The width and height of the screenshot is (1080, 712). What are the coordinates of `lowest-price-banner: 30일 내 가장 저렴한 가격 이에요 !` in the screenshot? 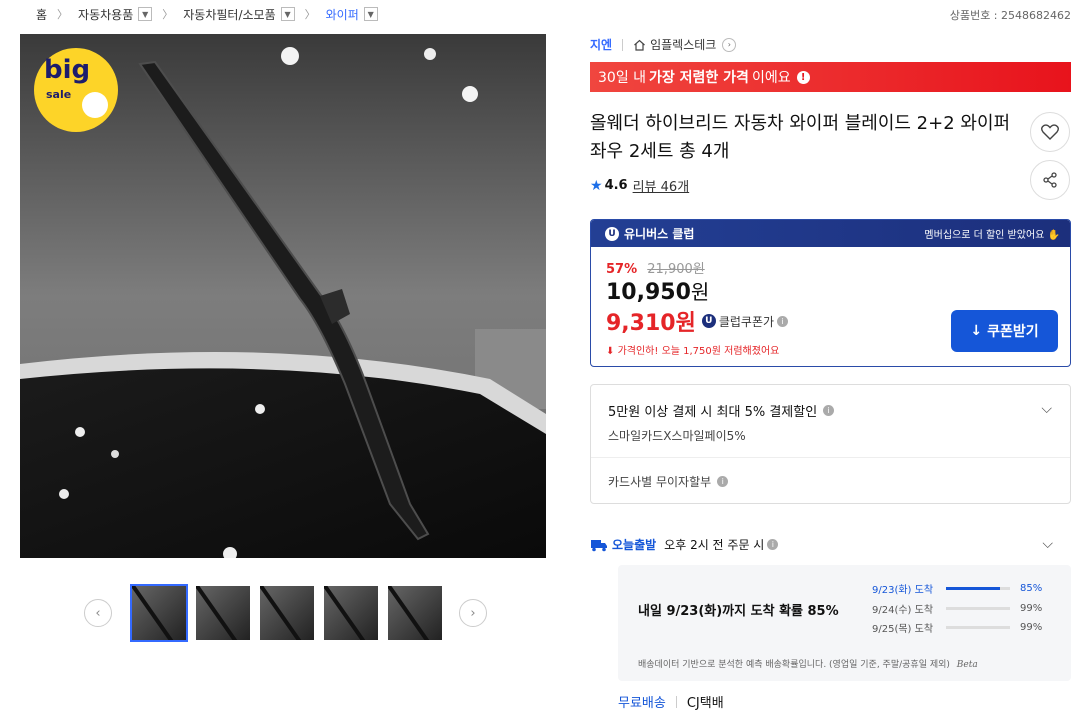 It's located at (830, 77).